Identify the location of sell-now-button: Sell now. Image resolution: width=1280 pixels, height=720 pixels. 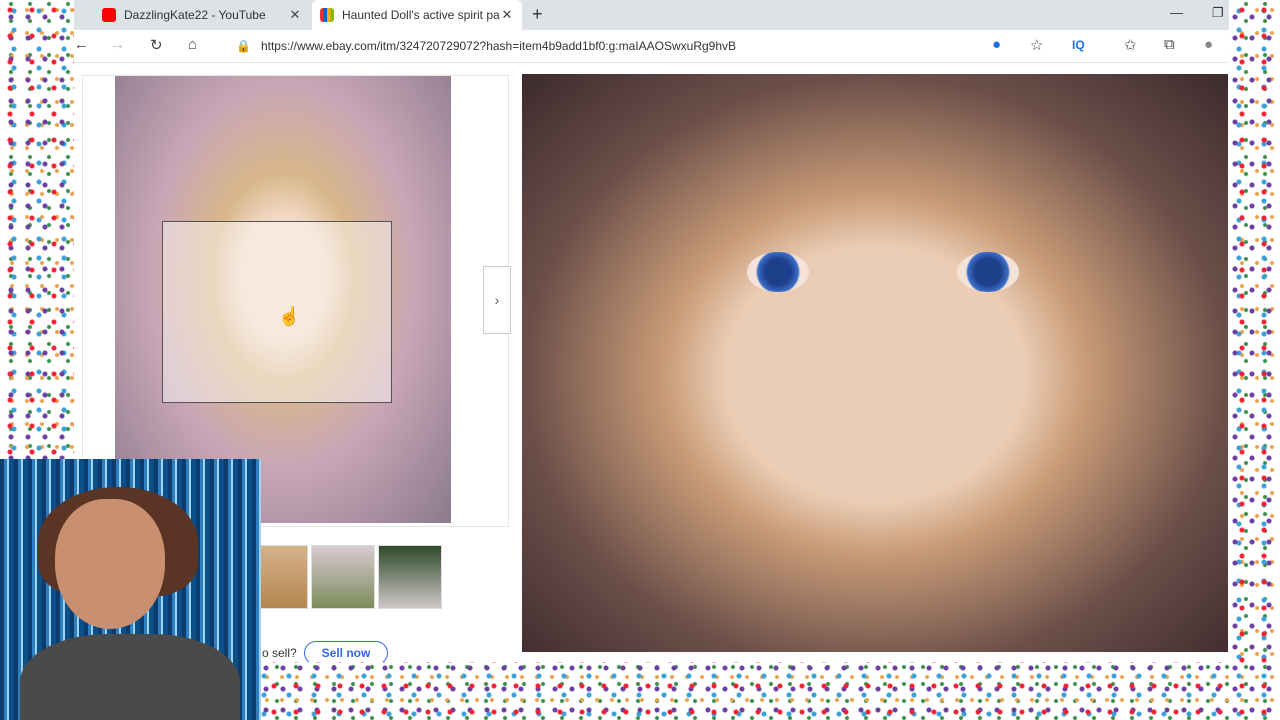
(346, 651).